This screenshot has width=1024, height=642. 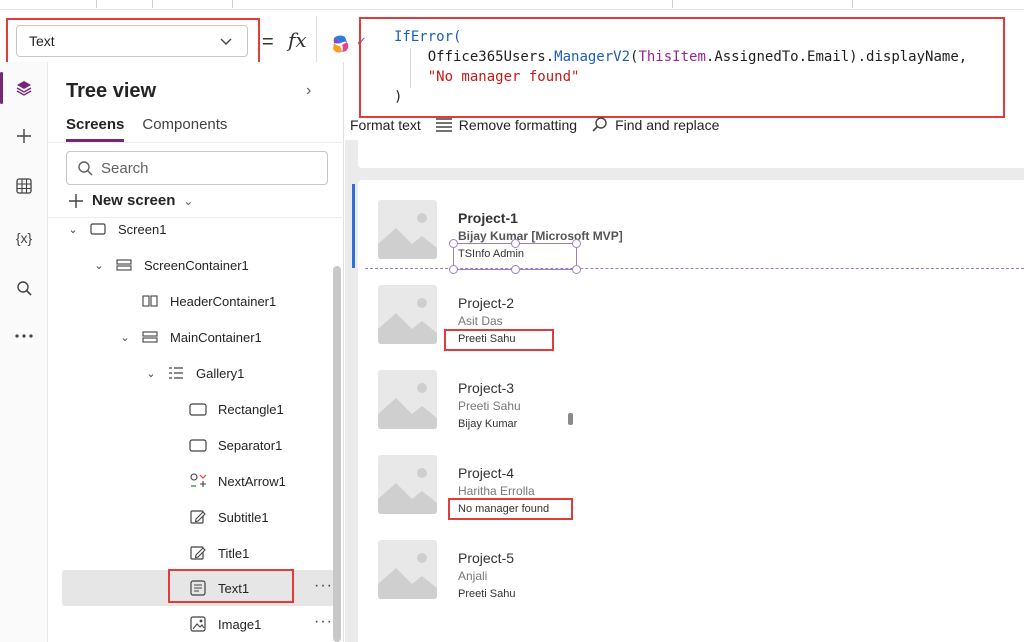 I want to click on new-screen-button: New screen ⌄, so click(x=130, y=200).